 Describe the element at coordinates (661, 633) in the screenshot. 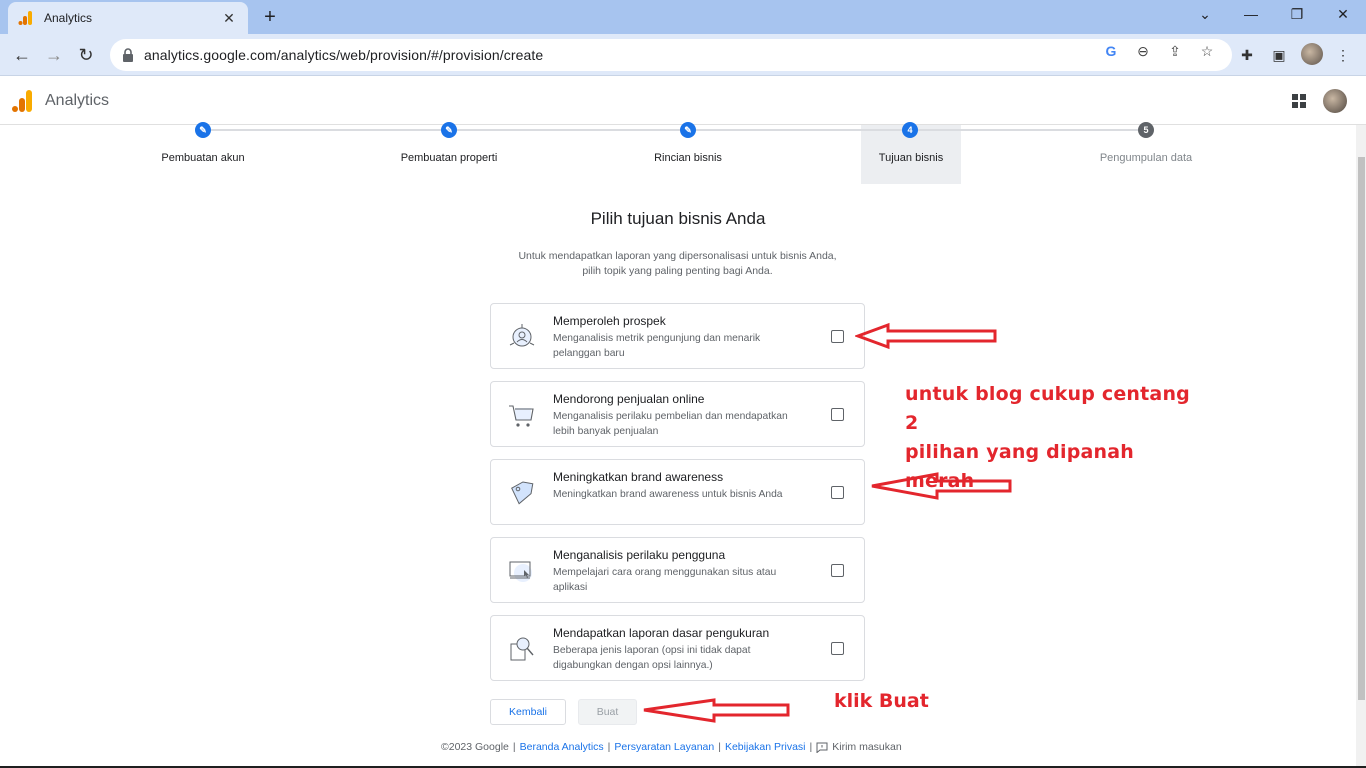

I see `option-title: Mendapatkan laporan dasar pengukuran` at that location.